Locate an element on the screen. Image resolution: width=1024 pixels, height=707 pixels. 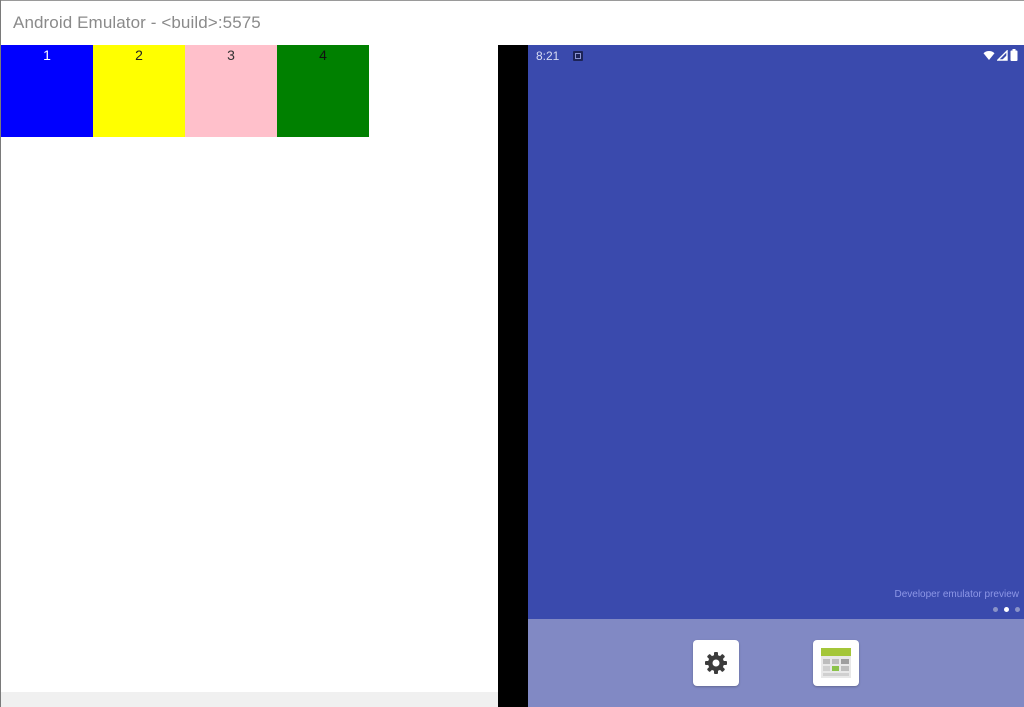
device-bezel is located at coordinates (513, 376).